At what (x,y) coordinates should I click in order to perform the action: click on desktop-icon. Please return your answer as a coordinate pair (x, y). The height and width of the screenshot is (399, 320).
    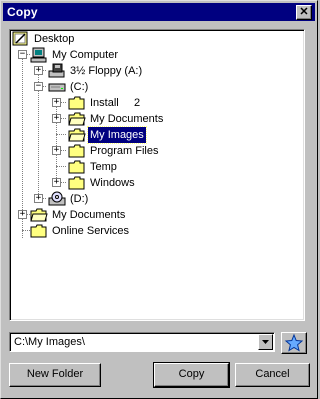
    Looking at the image, I should click on (20, 38).